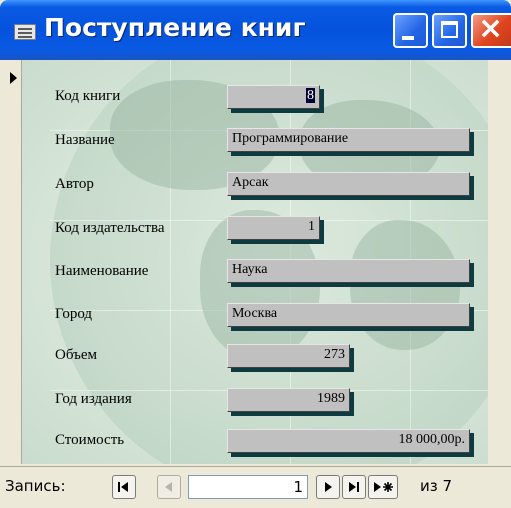 The width and height of the screenshot is (511, 508). Describe the element at coordinates (348, 140) in the screenshot. I see `field-title: Программирование` at that location.